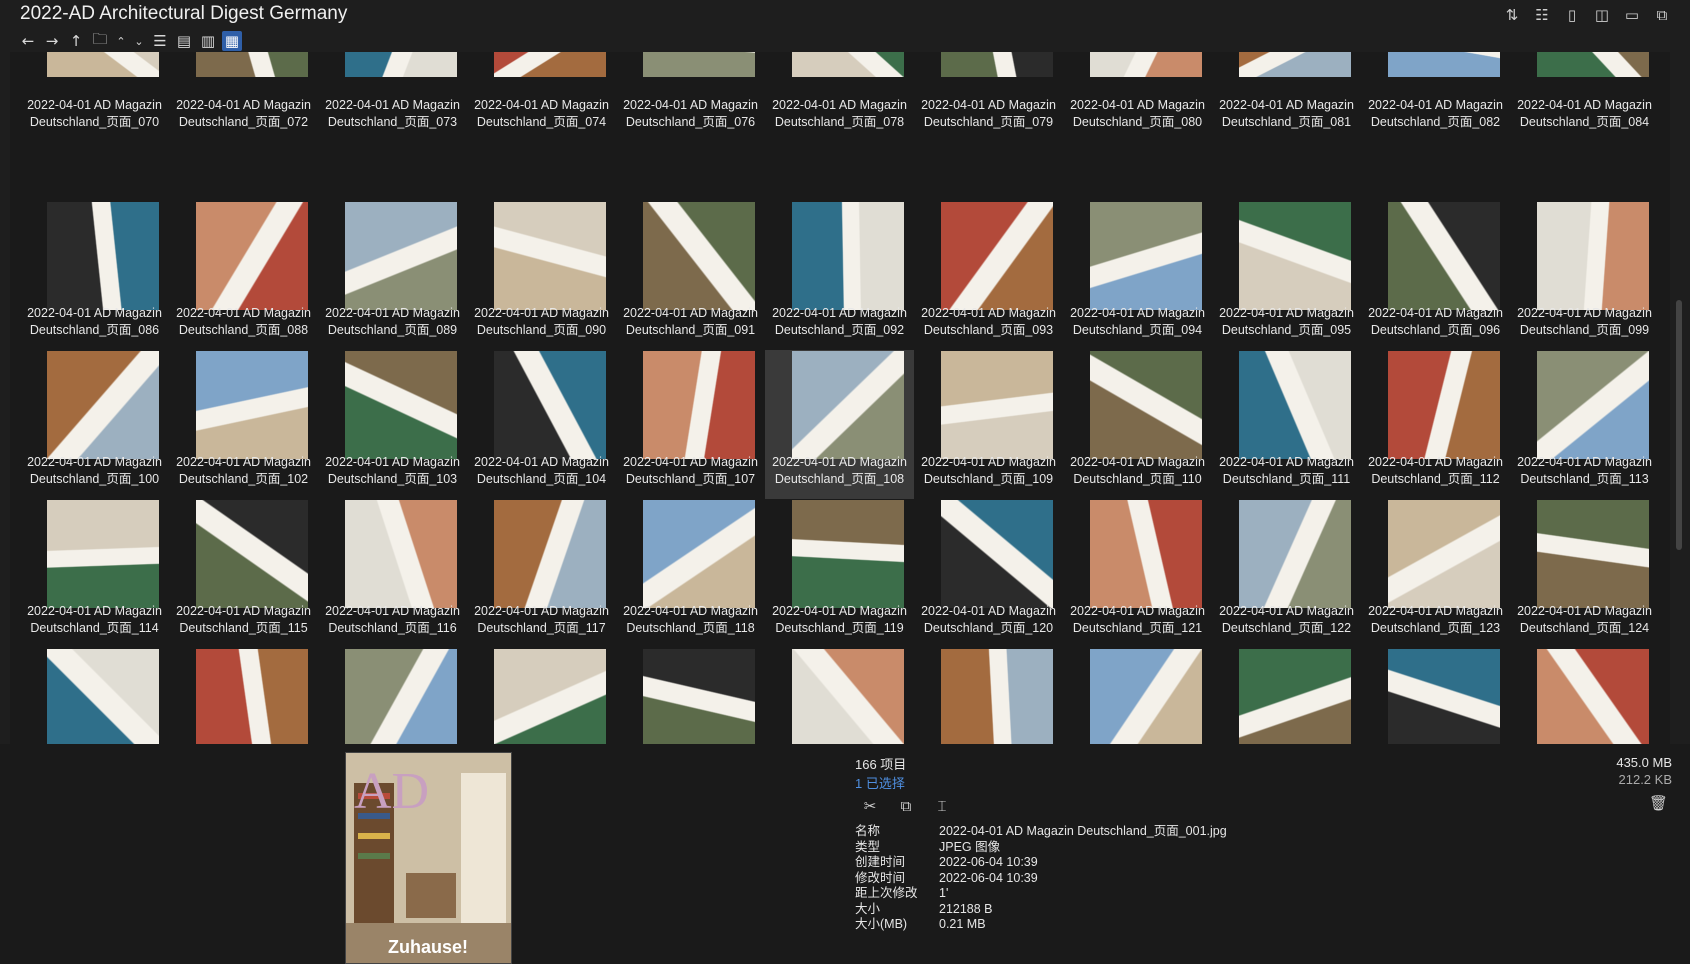  What do you see at coordinates (988, 696) in the screenshot?
I see `file-thumbnail-item: 2022-04-01 AD MagazinDeutschland_页面_135` at bounding box center [988, 696].